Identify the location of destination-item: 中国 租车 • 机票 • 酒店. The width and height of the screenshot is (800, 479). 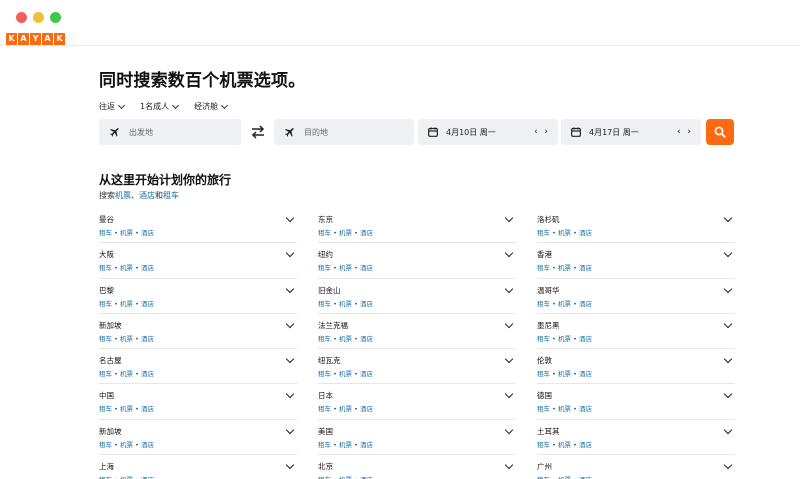
(198, 402).